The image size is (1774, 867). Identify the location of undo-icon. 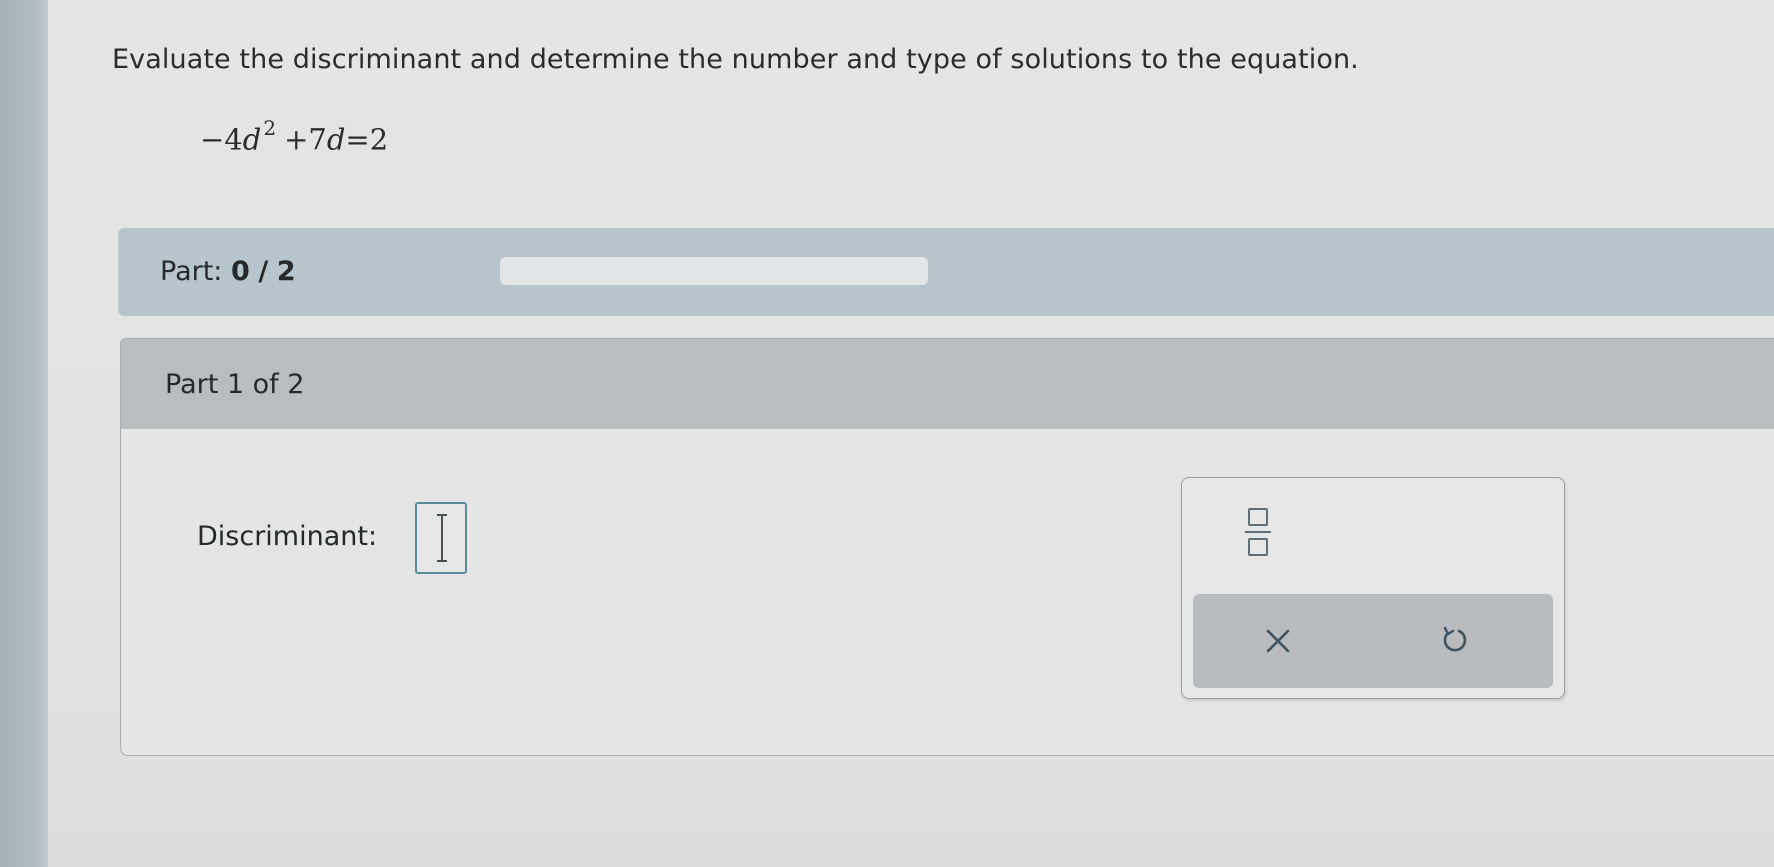
(1455, 639).